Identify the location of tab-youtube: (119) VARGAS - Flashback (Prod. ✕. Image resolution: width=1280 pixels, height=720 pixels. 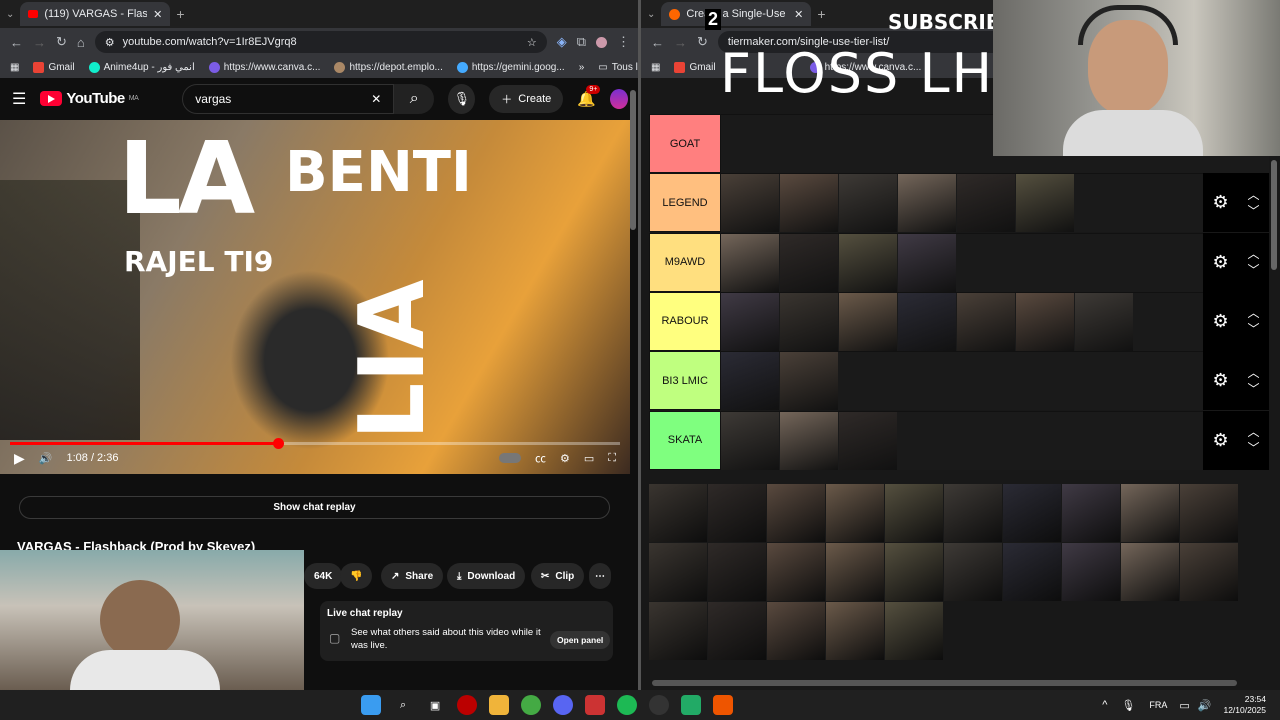
(95, 14).